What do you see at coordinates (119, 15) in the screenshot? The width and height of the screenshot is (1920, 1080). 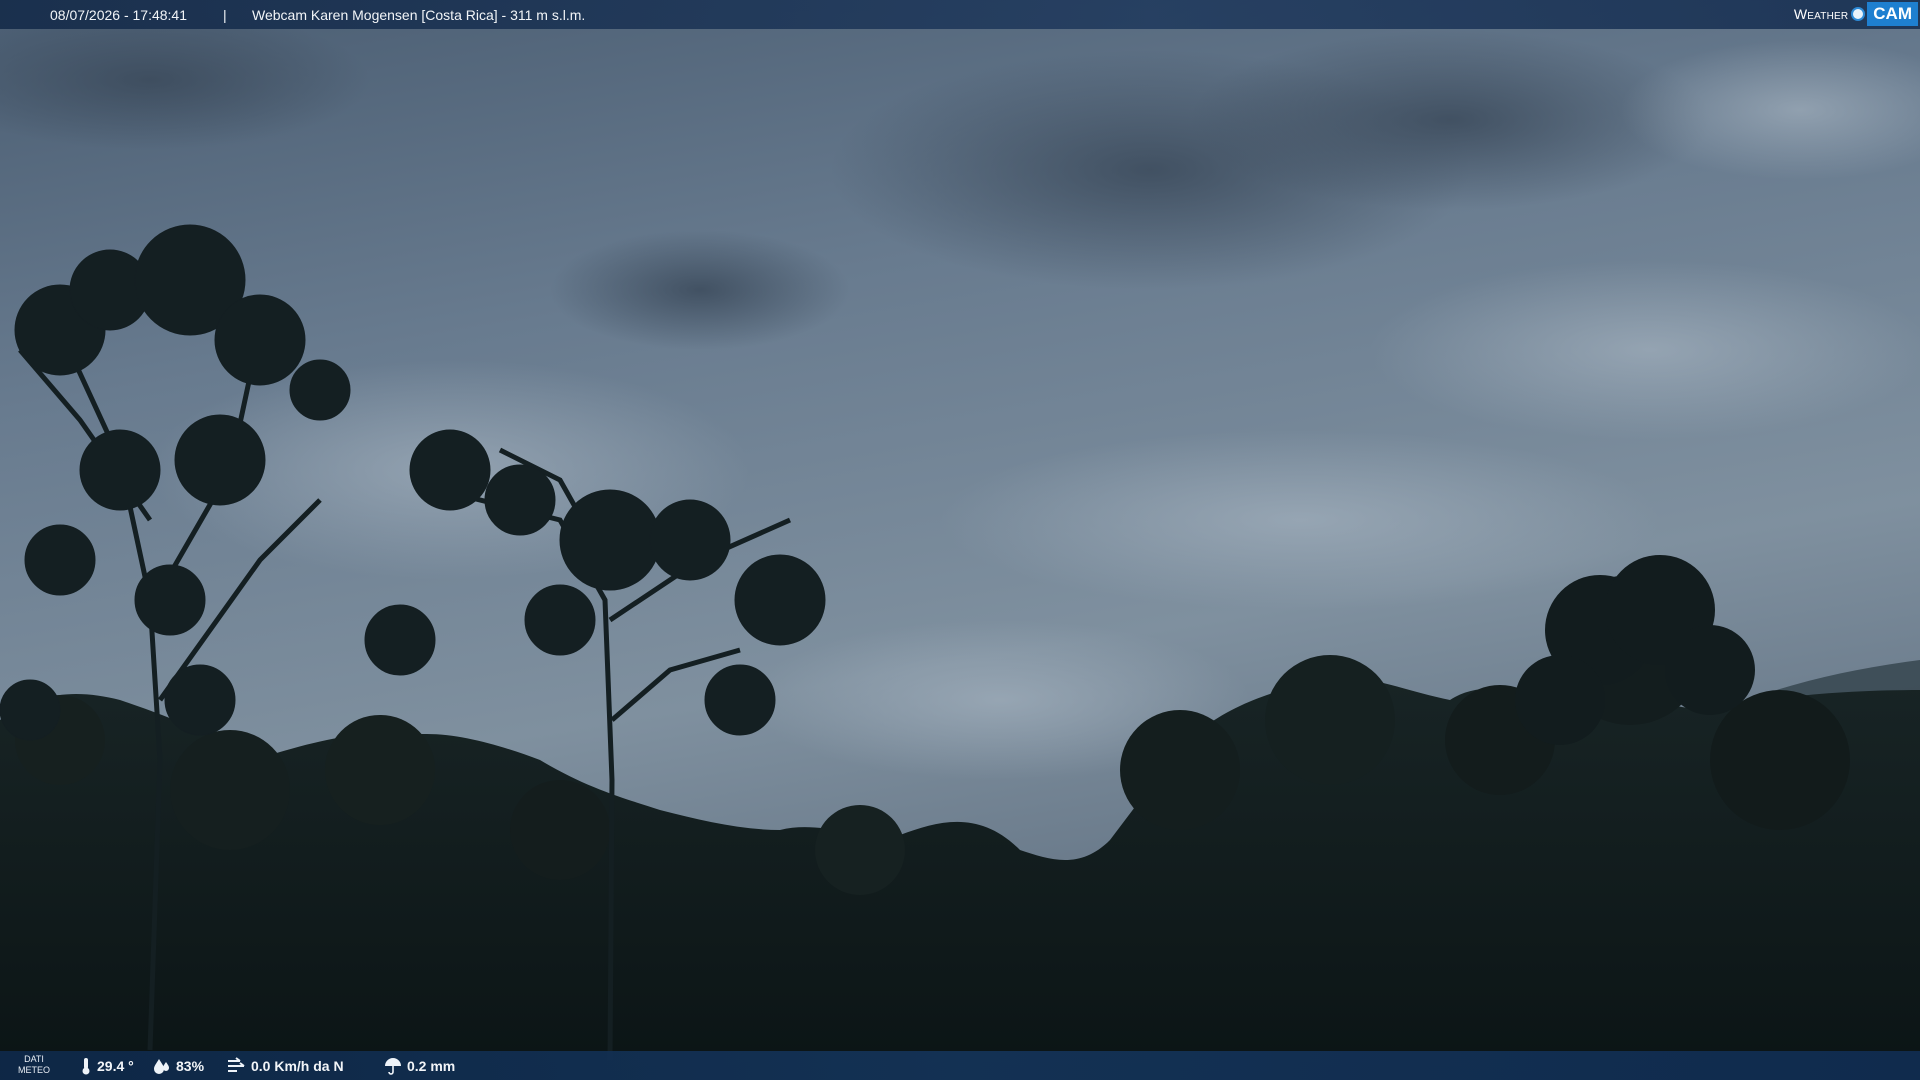 I see `timestamp: 08/07/2026 - 17:48:41` at bounding box center [119, 15].